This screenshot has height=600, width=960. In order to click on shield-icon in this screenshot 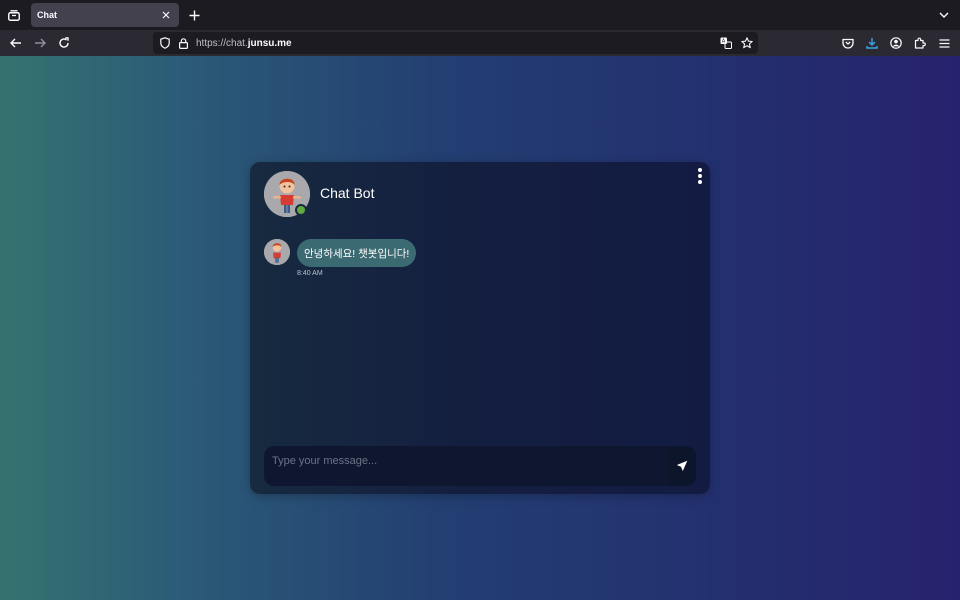, I will do `click(165, 43)`.